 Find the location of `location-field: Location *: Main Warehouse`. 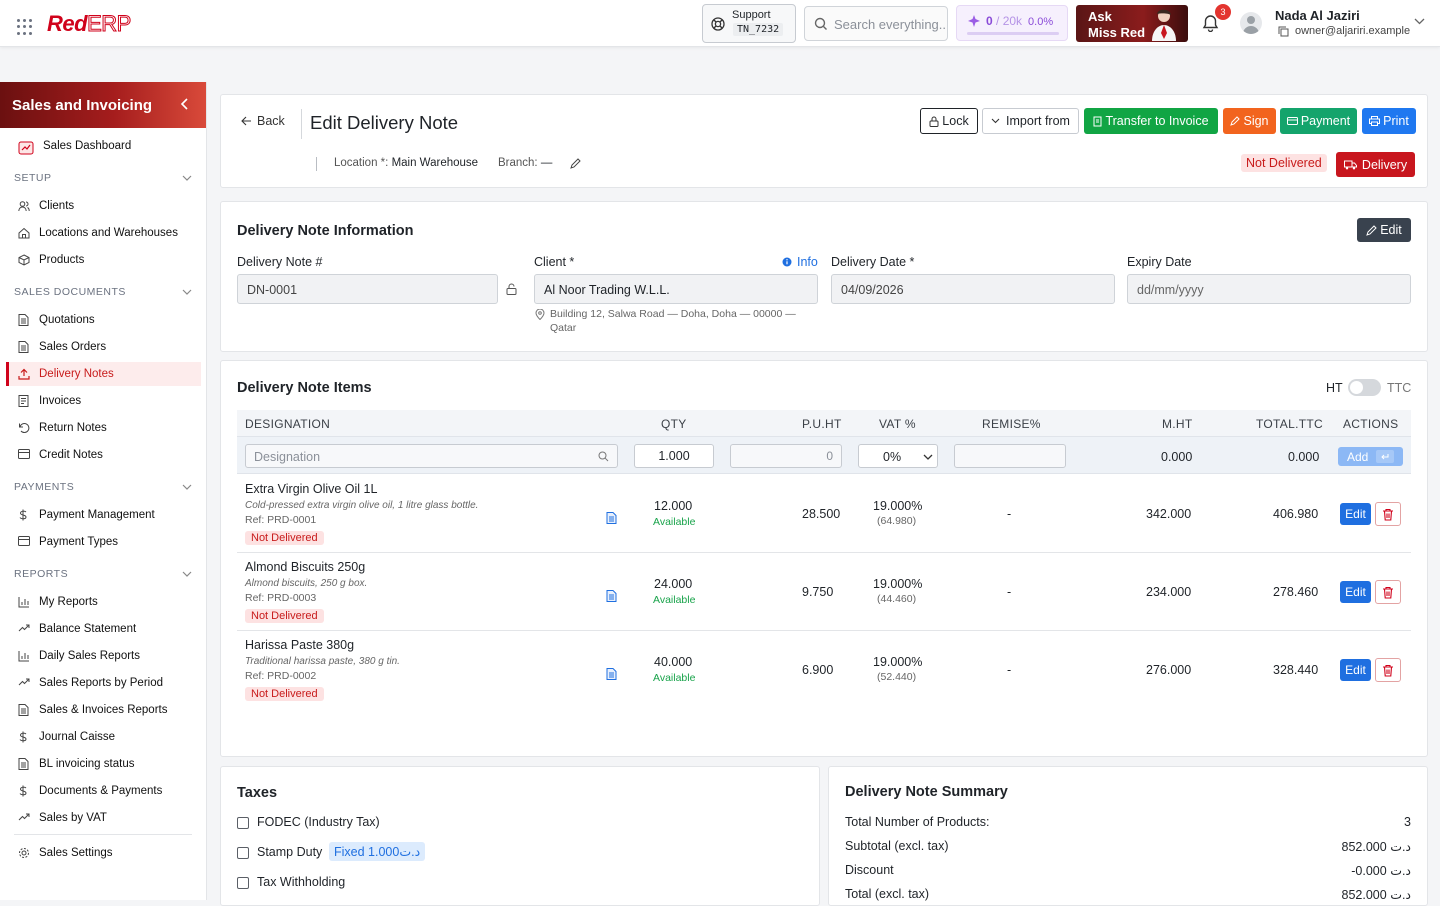

location-field: Location *: Main Warehouse is located at coordinates (406, 163).